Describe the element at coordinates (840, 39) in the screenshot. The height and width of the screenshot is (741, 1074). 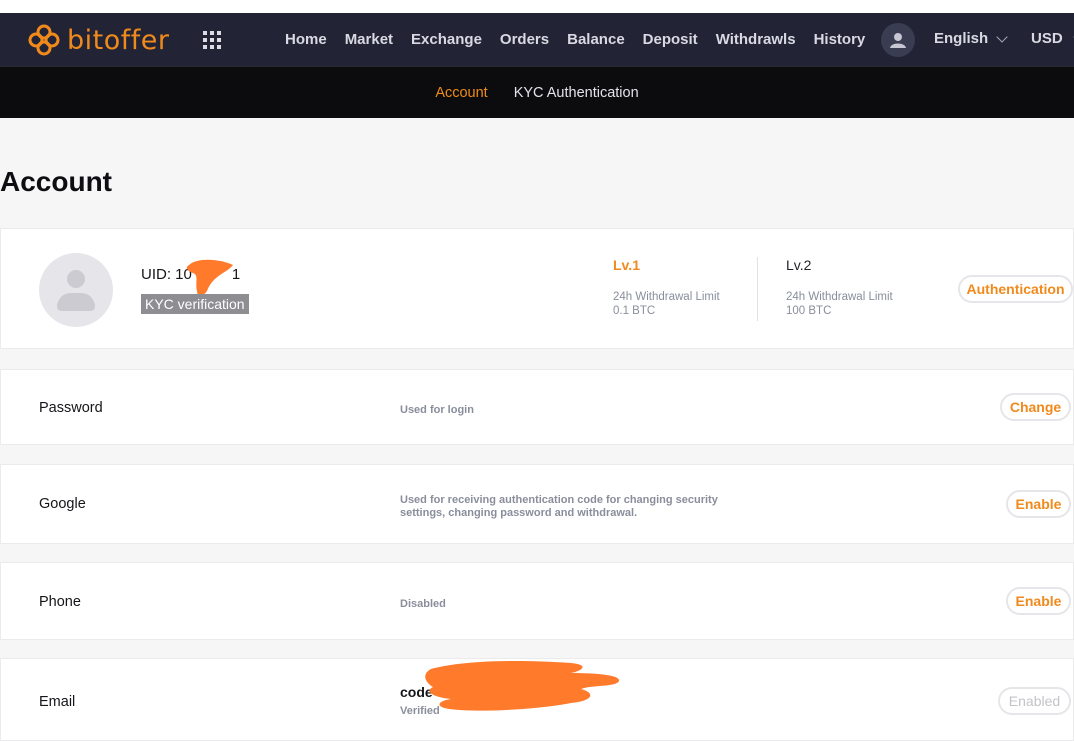
I see `nav-history: History` at that location.